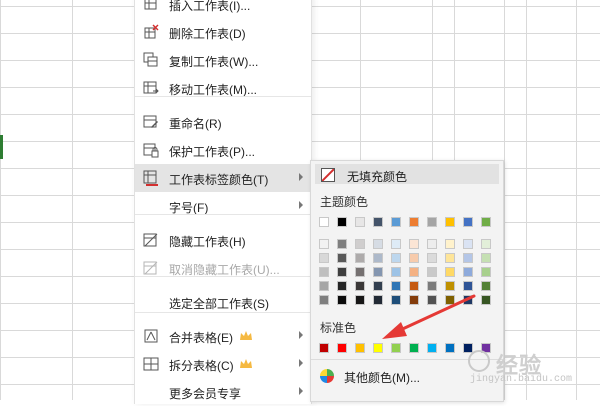 This screenshot has height=406, width=600. I want to click on watermark-url: jingyan.baidu.com, so click(521, 379).